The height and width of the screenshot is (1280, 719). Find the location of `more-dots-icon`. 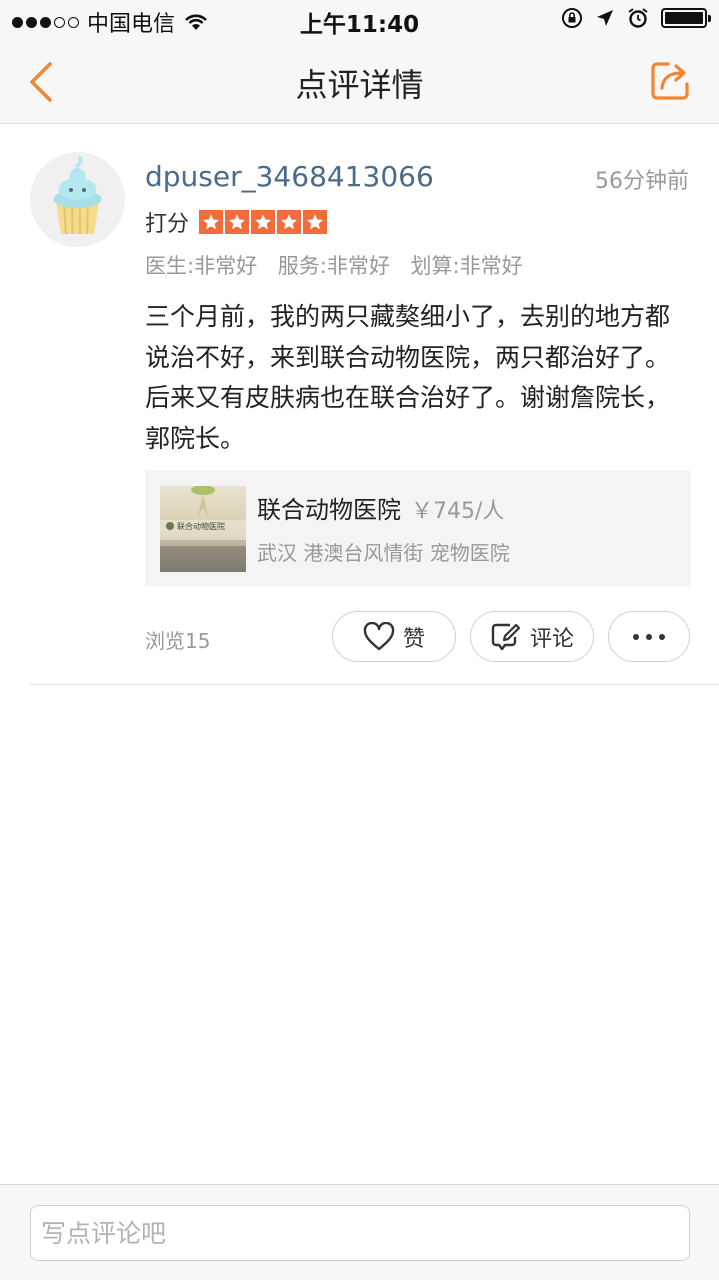

more-dots-icon is located at coordinates (649, 636).